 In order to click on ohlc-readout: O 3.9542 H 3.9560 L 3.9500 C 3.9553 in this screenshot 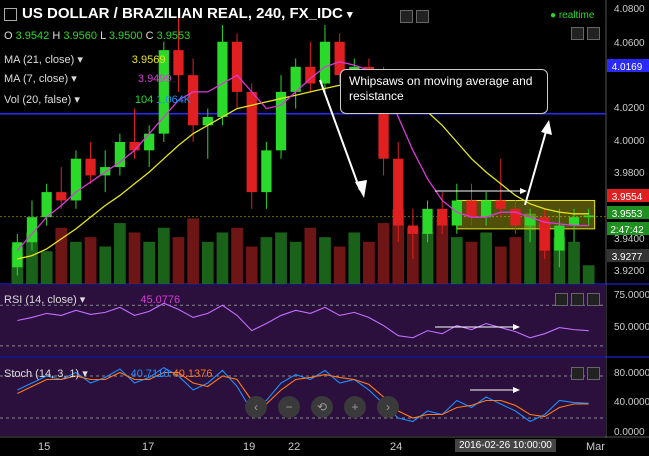, I will do `click(97, 36)`.